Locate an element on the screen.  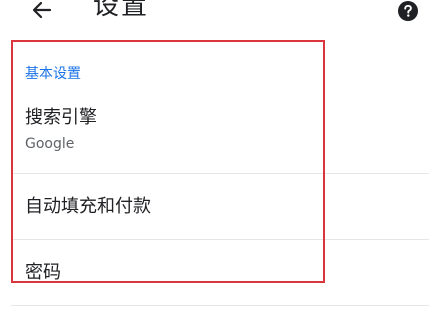
list-item-subtitle: Google is located at coordinates (50, 144).